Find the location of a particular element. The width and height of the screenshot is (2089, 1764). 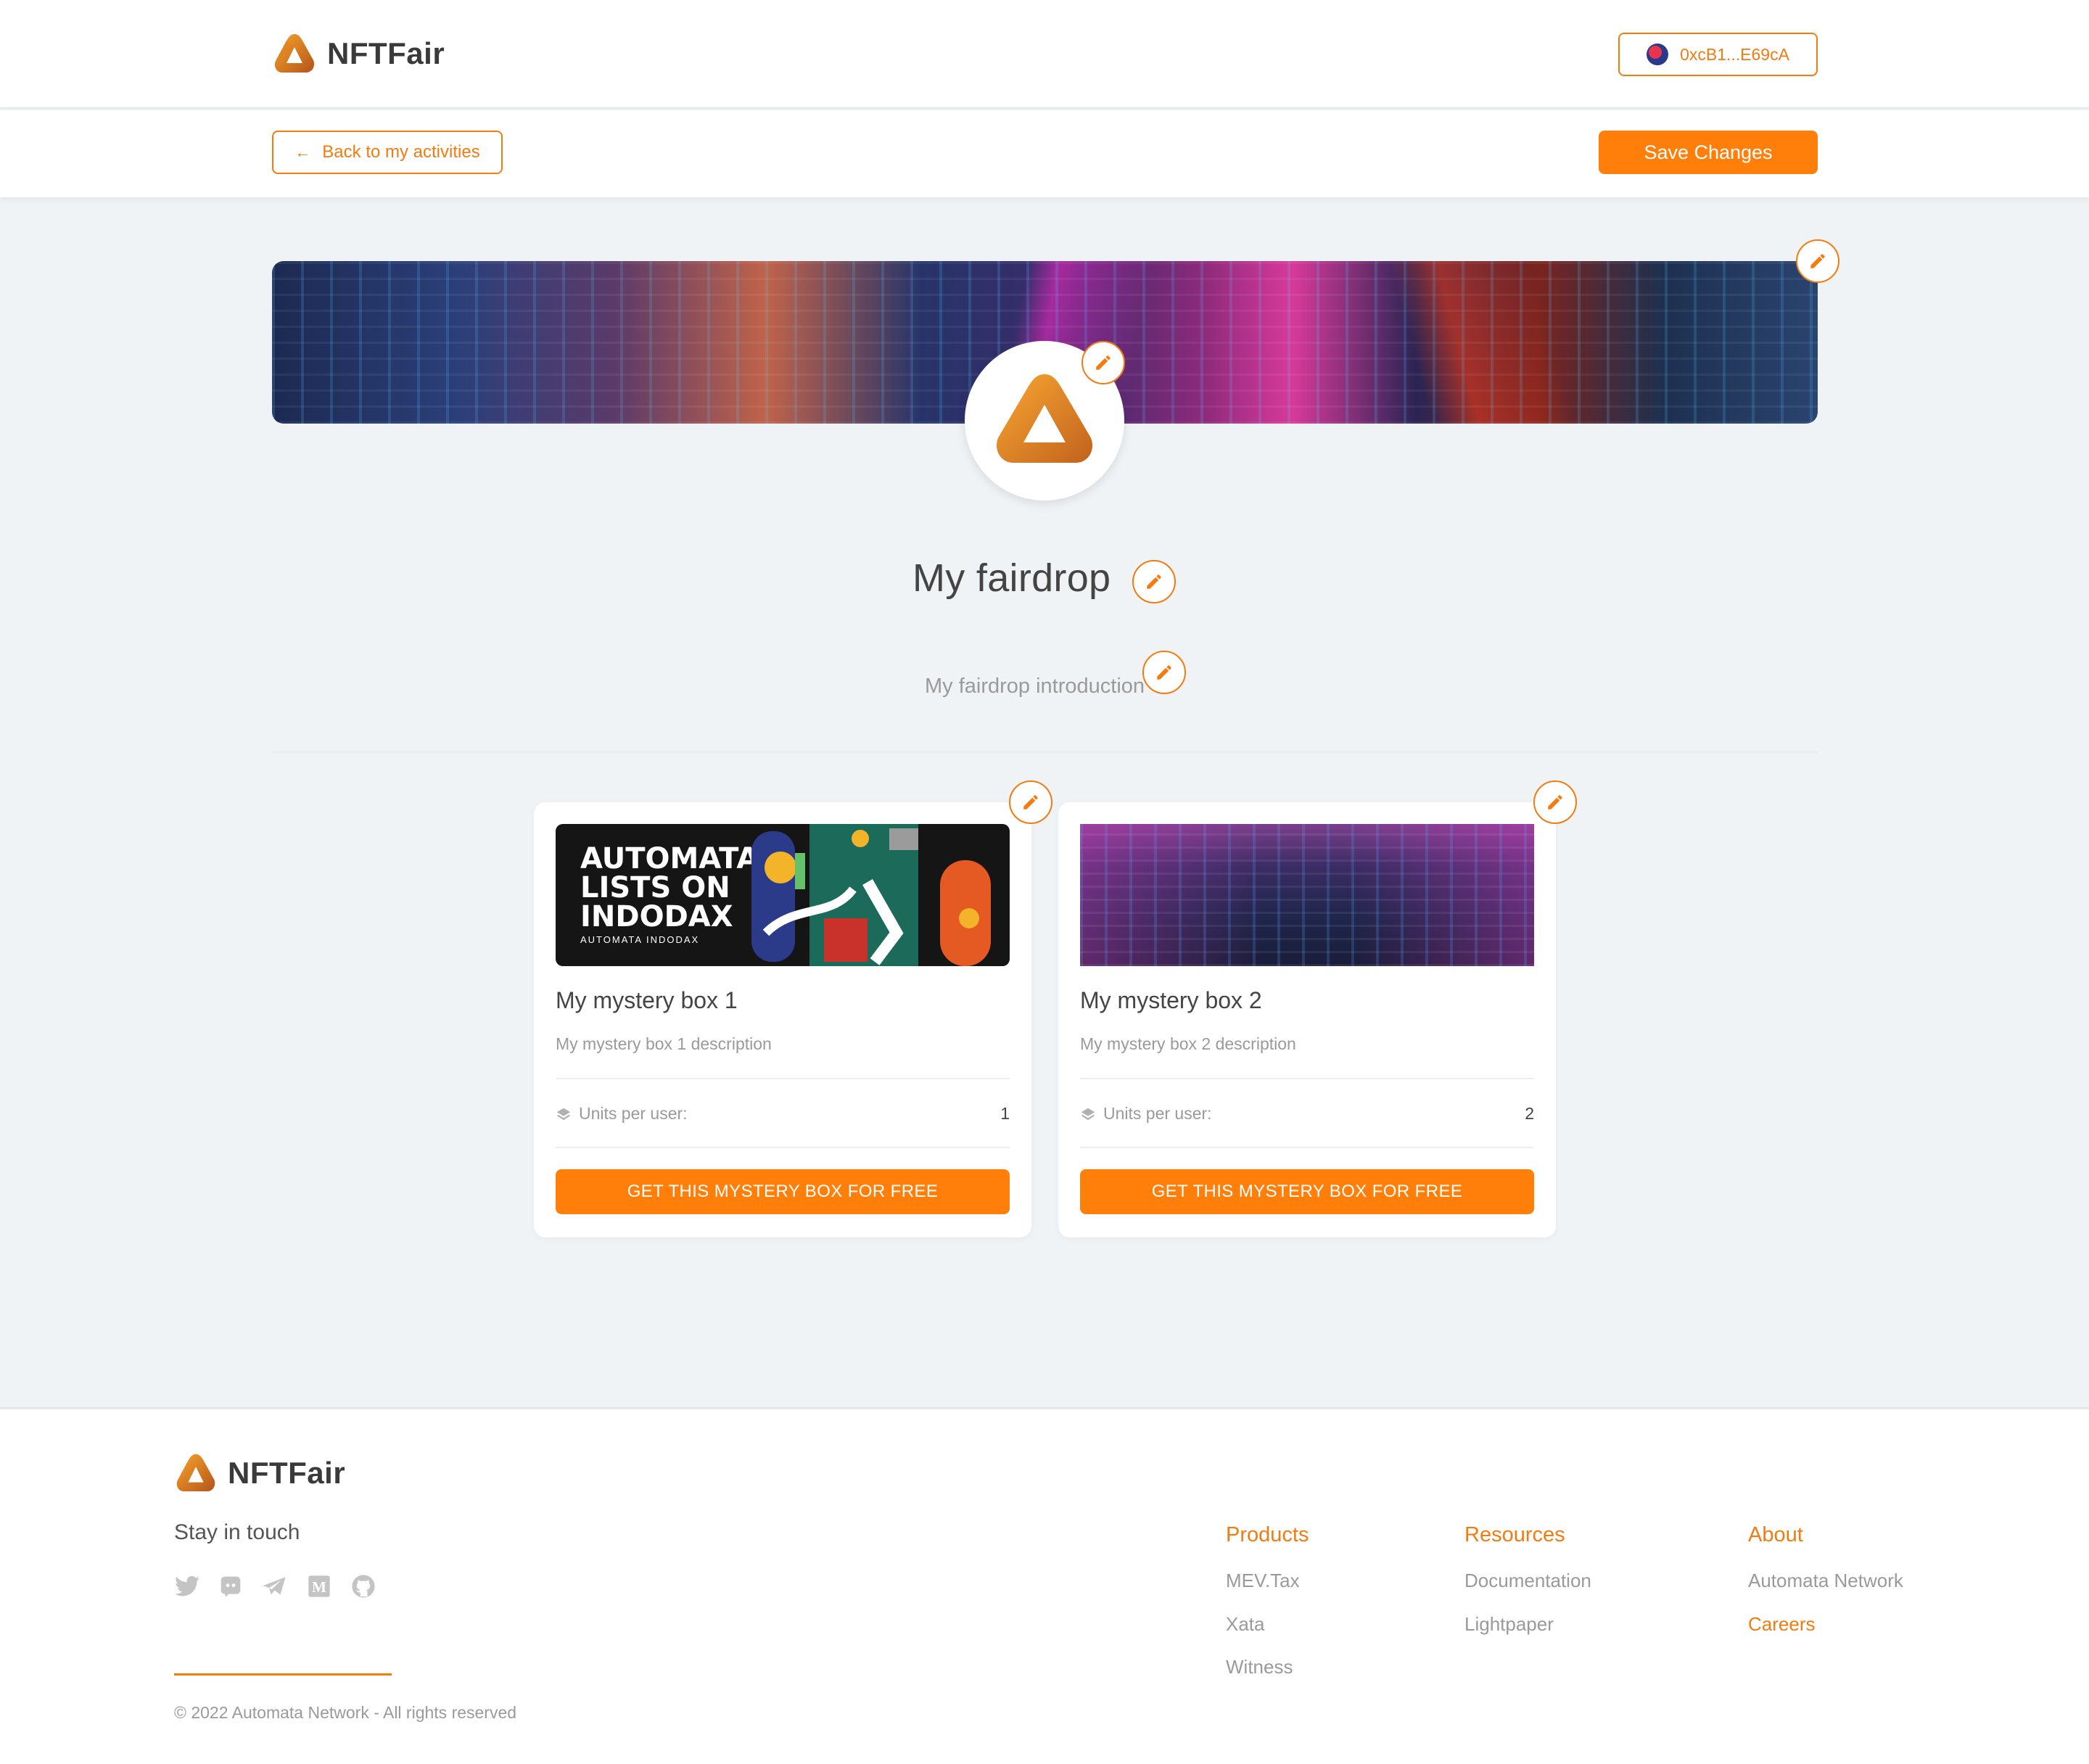

edit-banner-button is located at coordinates (1818, 261).